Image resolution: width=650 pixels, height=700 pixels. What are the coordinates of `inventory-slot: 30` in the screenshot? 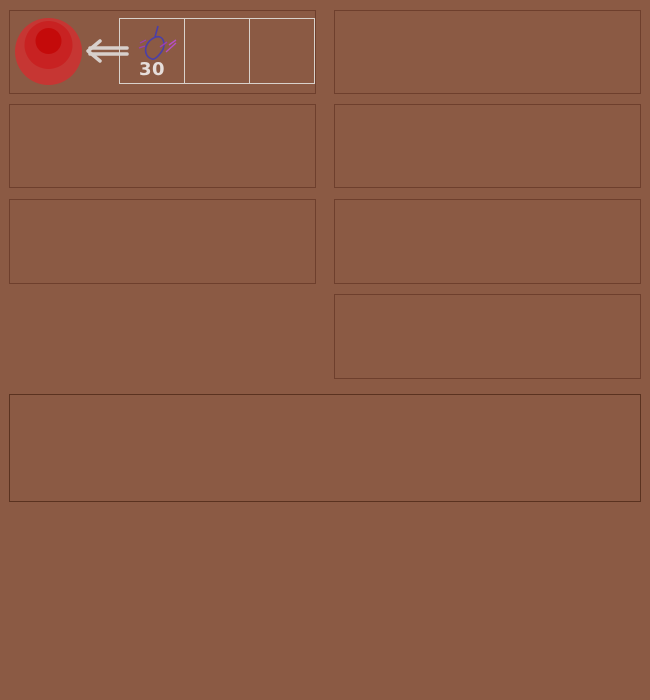 It's located at (152, 51).